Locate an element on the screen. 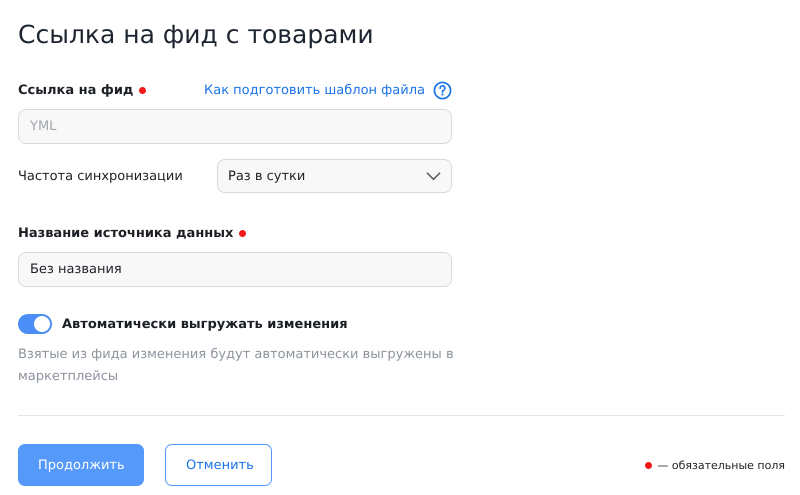 The height and width of the screenshot is (495, 800). field-label: Частота синхронизации is located at coordinates (101, 176).